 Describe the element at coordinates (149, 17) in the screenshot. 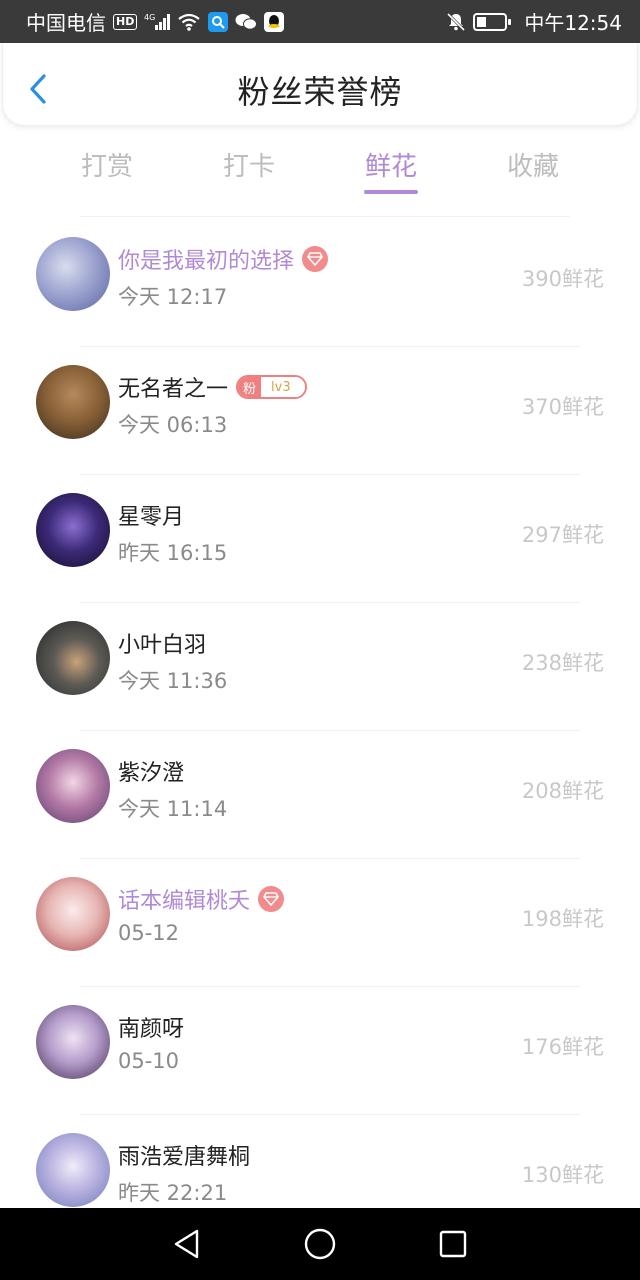

I see `svg-text: 4G` at that location.